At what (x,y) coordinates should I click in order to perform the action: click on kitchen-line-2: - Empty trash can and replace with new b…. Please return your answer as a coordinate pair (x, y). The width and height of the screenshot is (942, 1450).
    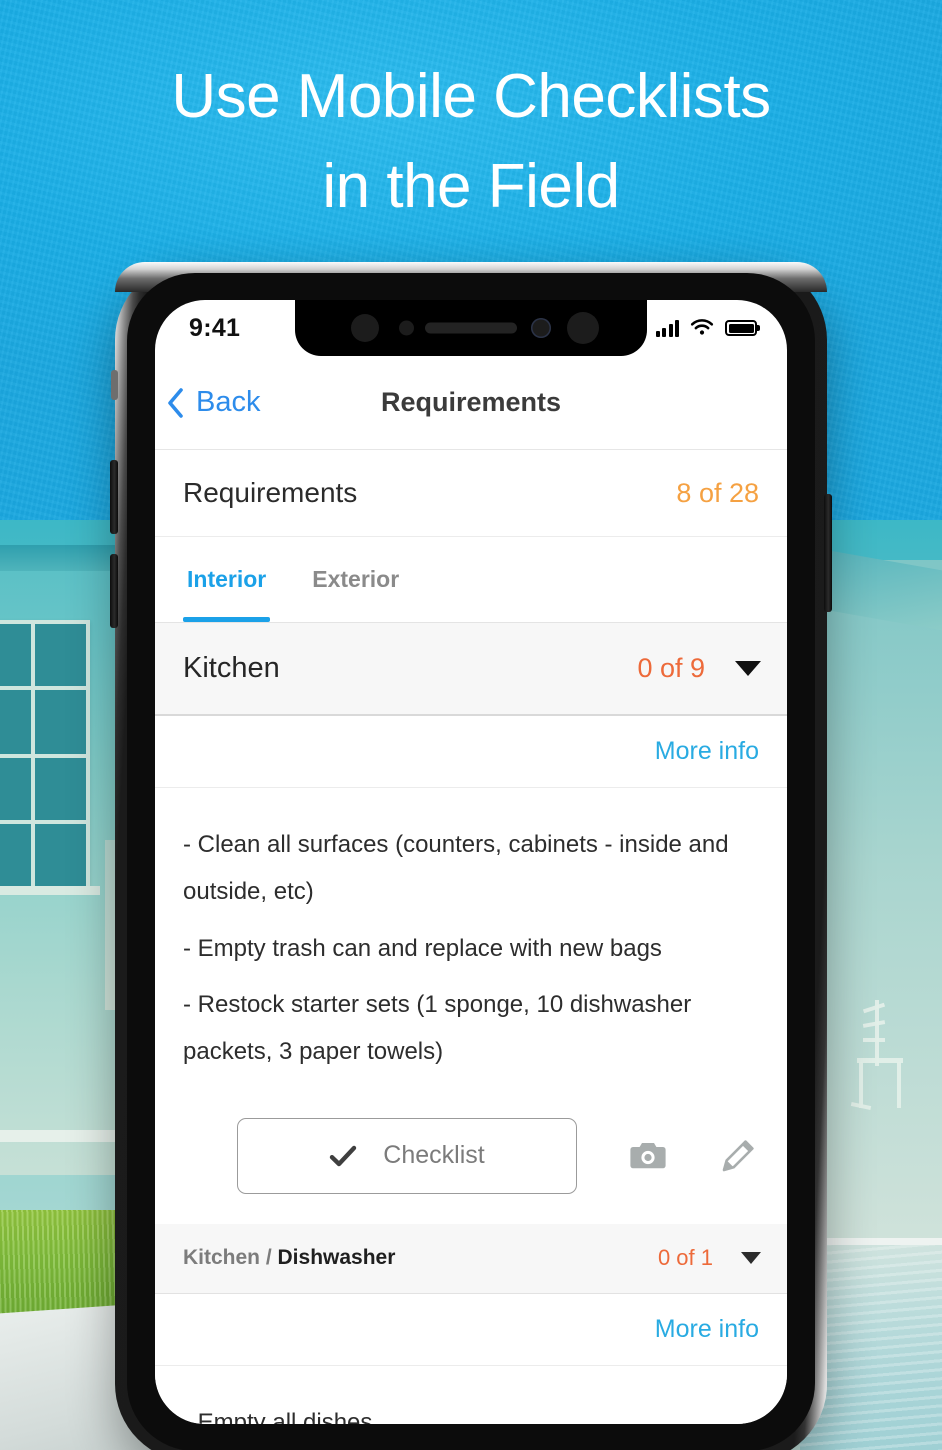
    Looking at the image, I should click on (422, 948).